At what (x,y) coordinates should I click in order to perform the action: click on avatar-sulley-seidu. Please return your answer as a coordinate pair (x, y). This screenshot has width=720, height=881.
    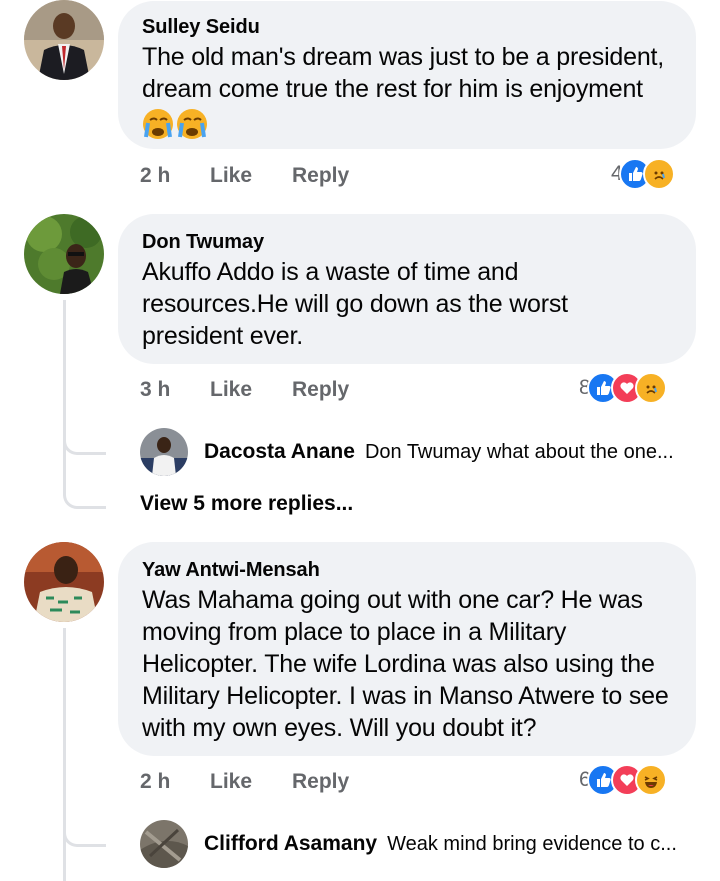
    Looking at the image, I should click on (64, 40).